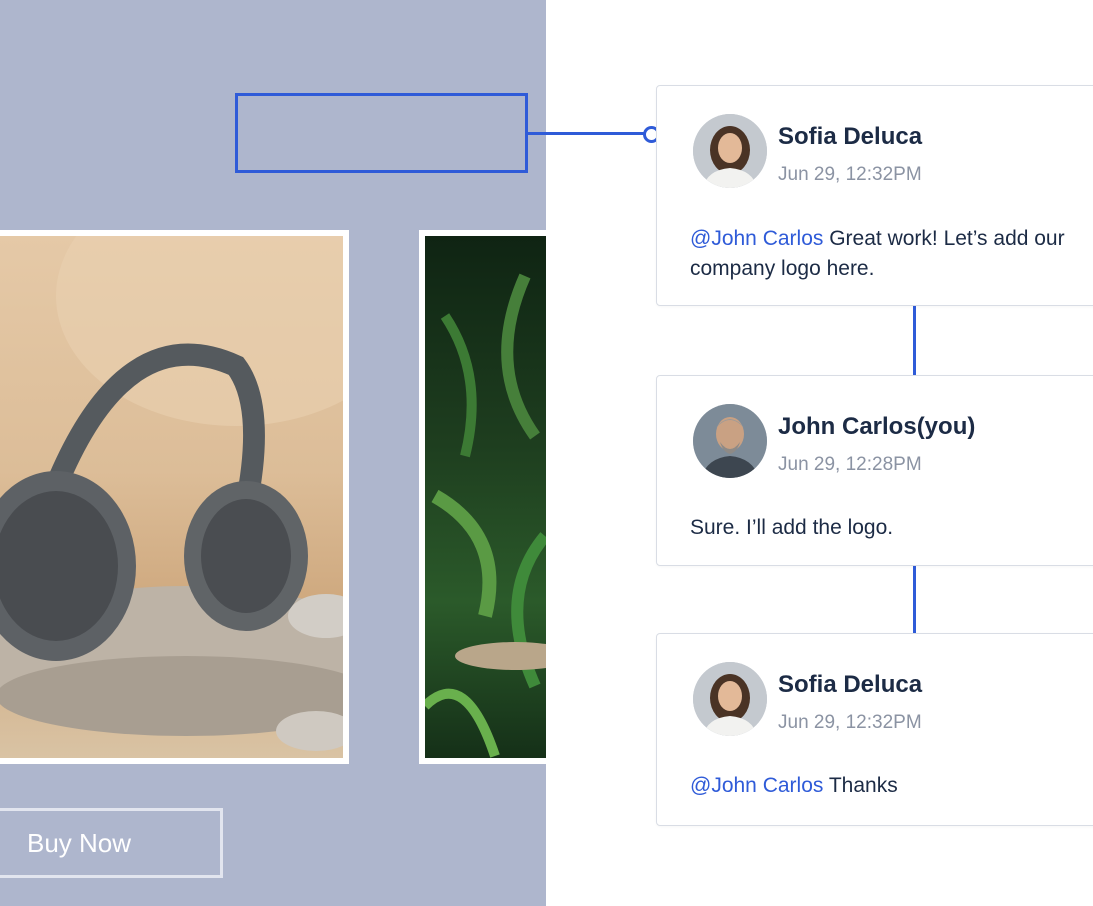 Image resolution: width=1093 pixels, height=906 pixels. I want to click on comment-connector-line, so click(589, 133).